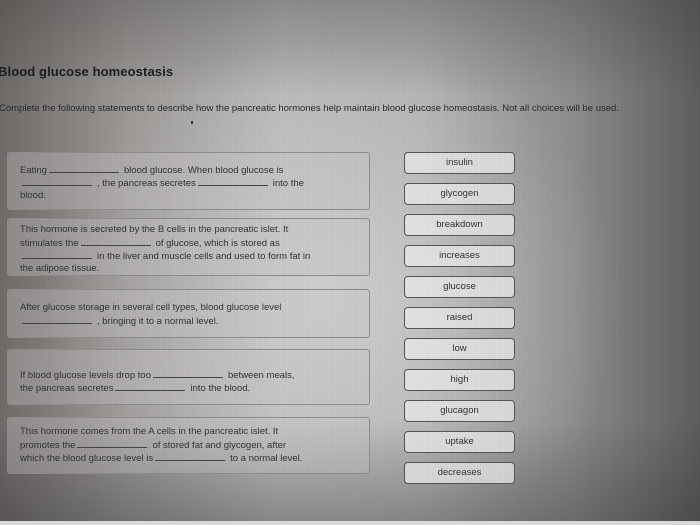  What do you see at coordinates (459, 163) in the screenshot?
I see `choice-tile-insulin: insulin` at bounding box center [459, 163].